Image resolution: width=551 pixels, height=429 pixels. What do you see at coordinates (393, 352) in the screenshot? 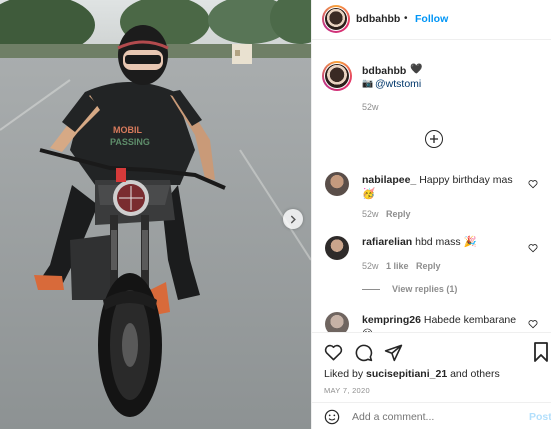
I see `share-paper-plane-icon` at bounding box center [393, 352].